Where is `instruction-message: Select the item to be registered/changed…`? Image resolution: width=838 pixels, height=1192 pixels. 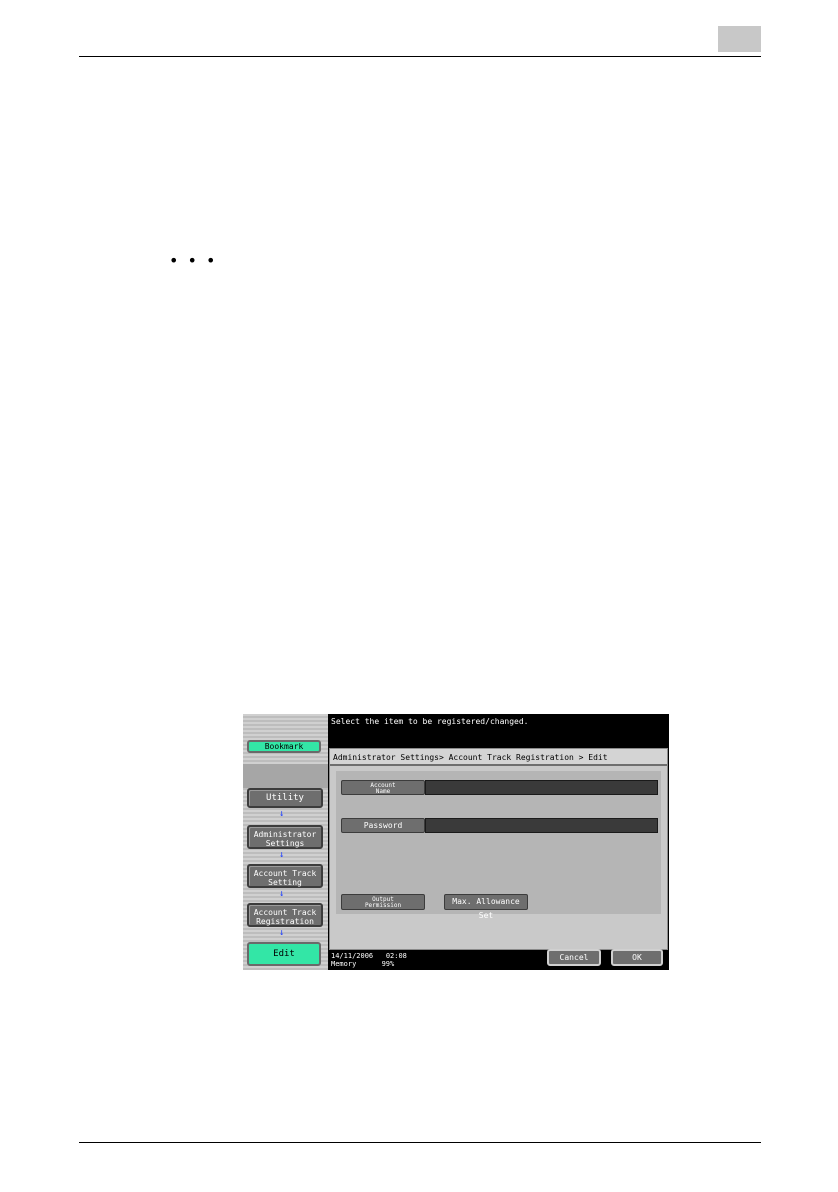 instruction-message: Select the item to be registered/changed… is located at coordinates (430, 721).